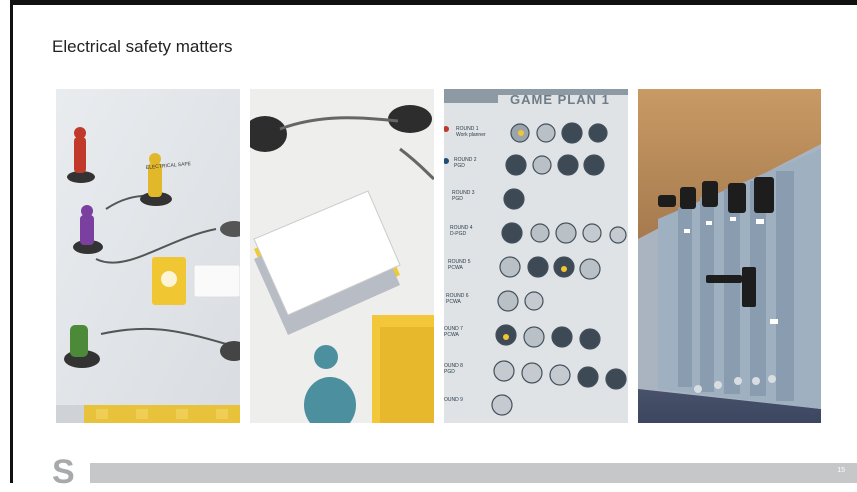  What do you see at coordinates (453, 302) in the screenshot?
I see `round-6-sub: PCWA` at bounding box center [453, 302].